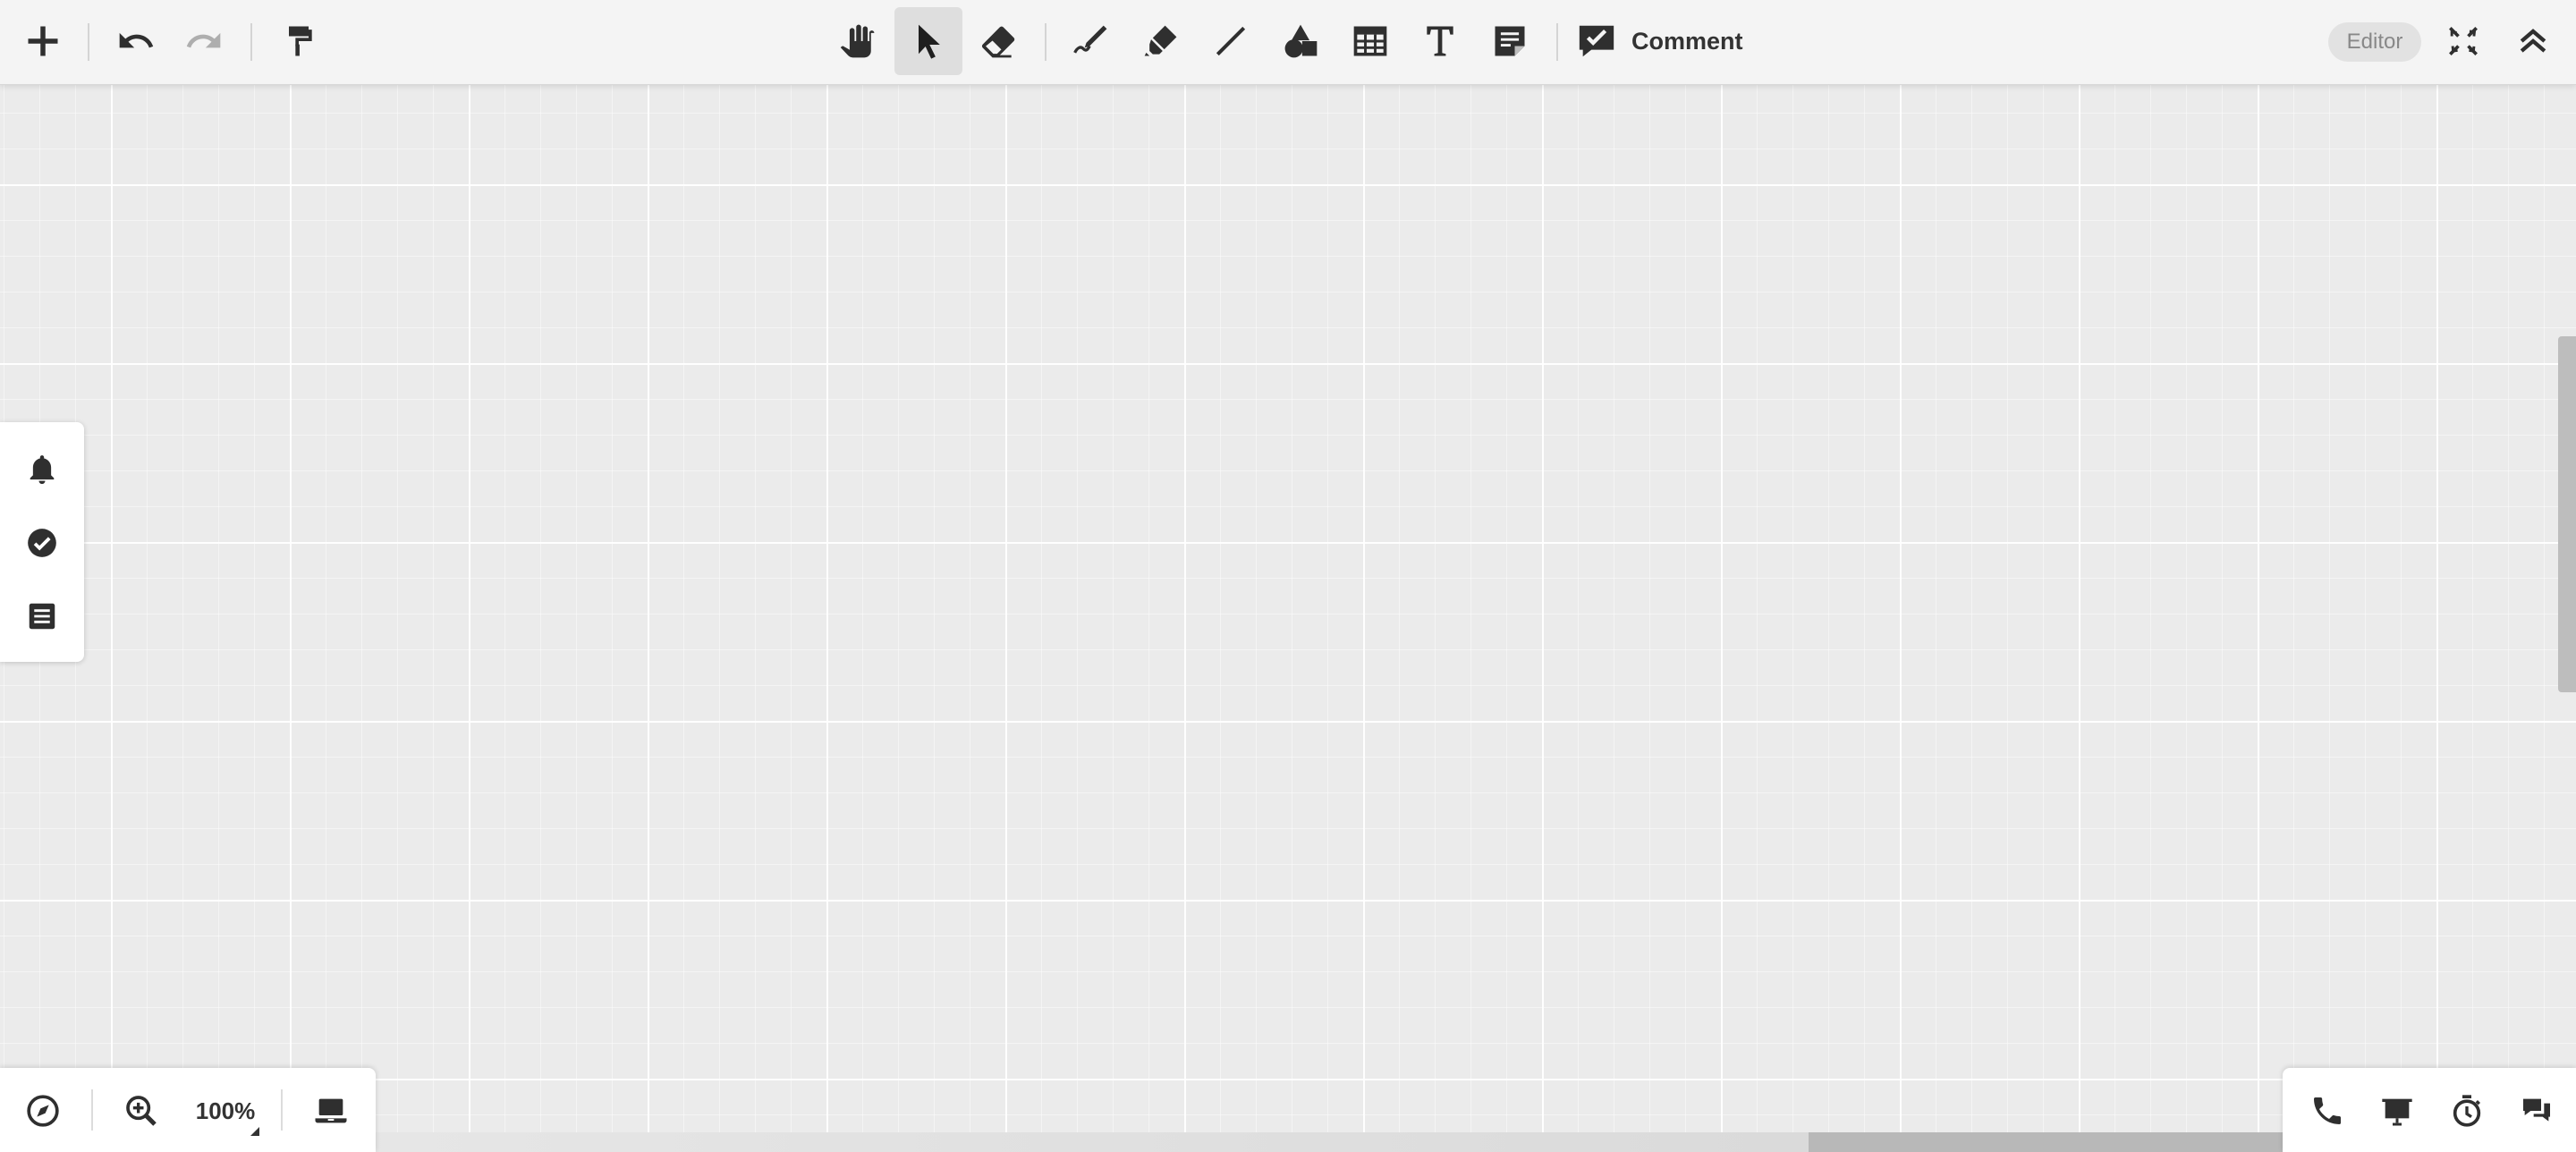 The height and width of the screenshot is (1152, 2576). I want to click on redo-button, so click(204, 41).